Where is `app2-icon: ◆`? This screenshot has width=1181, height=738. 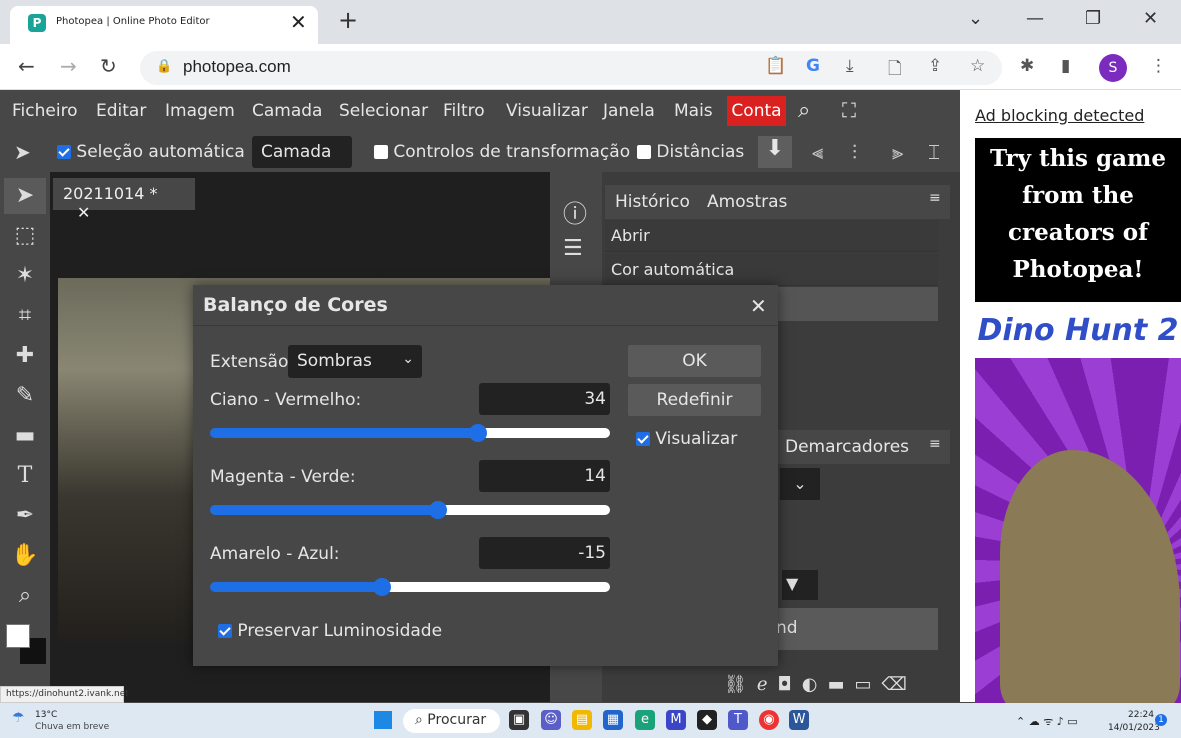
app2-icon: ◆ is located at coordinates (707, 720).